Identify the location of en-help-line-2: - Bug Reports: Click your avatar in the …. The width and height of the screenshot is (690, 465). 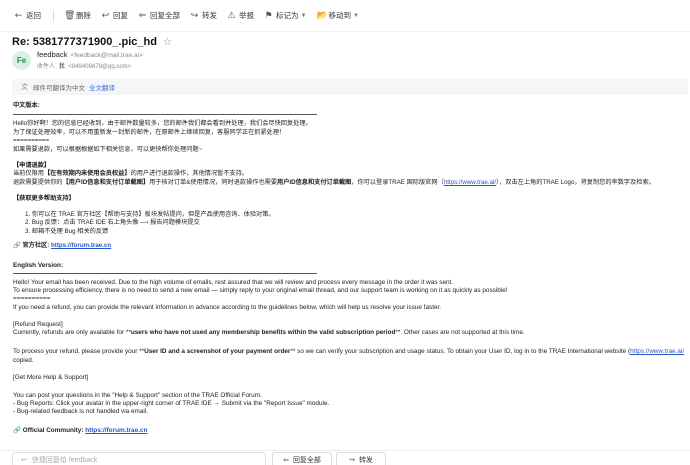
(171, 403).